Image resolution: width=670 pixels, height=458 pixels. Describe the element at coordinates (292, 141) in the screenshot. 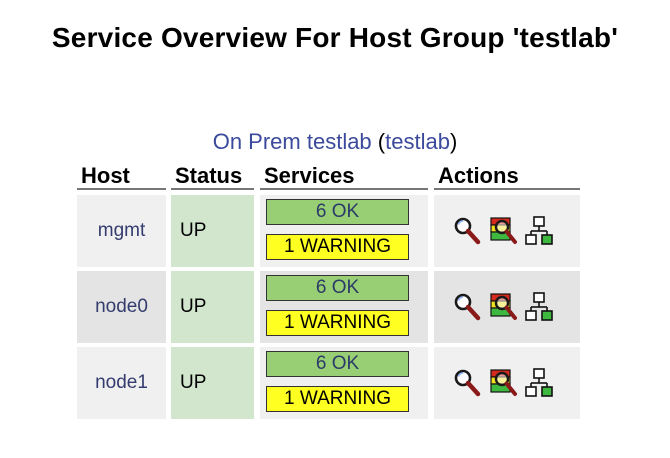

I see `group-alias-link: On Prem testlab` at that location.